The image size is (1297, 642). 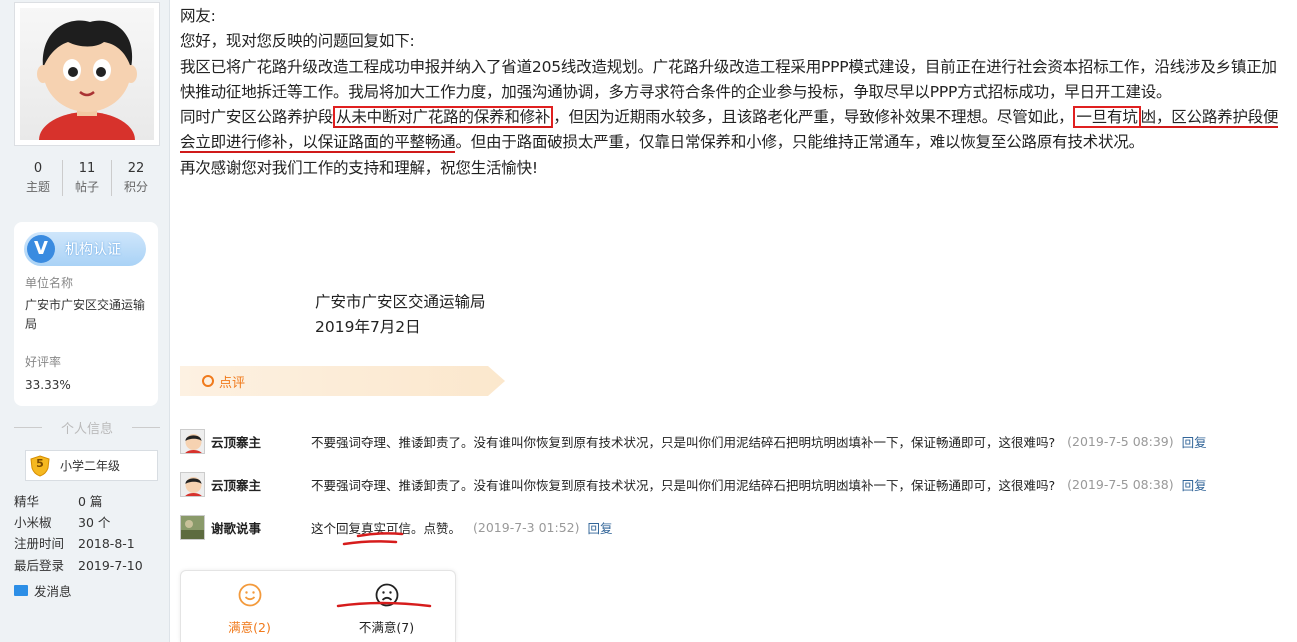 I want to click on smile-face-icon, so click(x=249, y=595).